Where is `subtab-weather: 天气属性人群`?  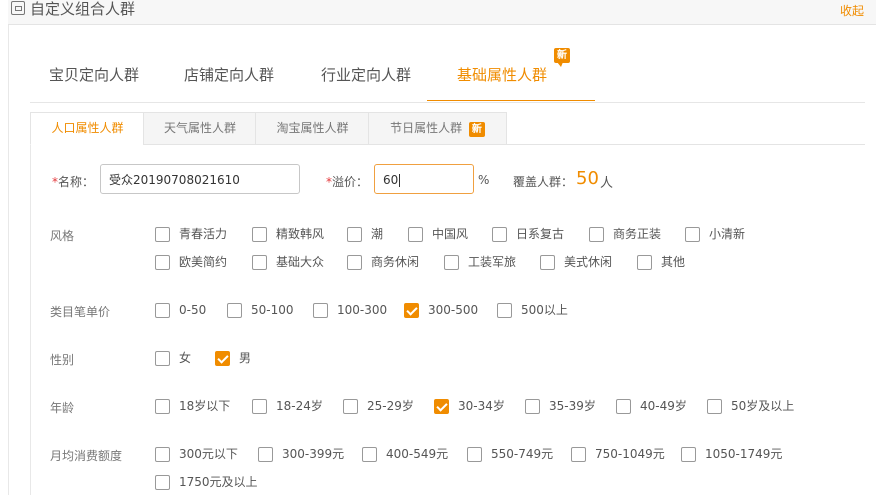 subtab-weather: 天气属性人群 is located at coordinates (200, 128).